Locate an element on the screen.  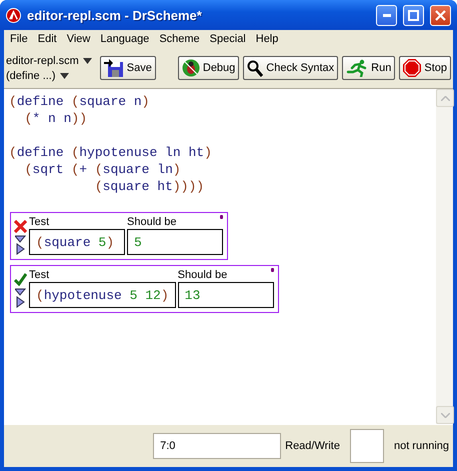
menu-item: Special is located at coordinates (229, 39).